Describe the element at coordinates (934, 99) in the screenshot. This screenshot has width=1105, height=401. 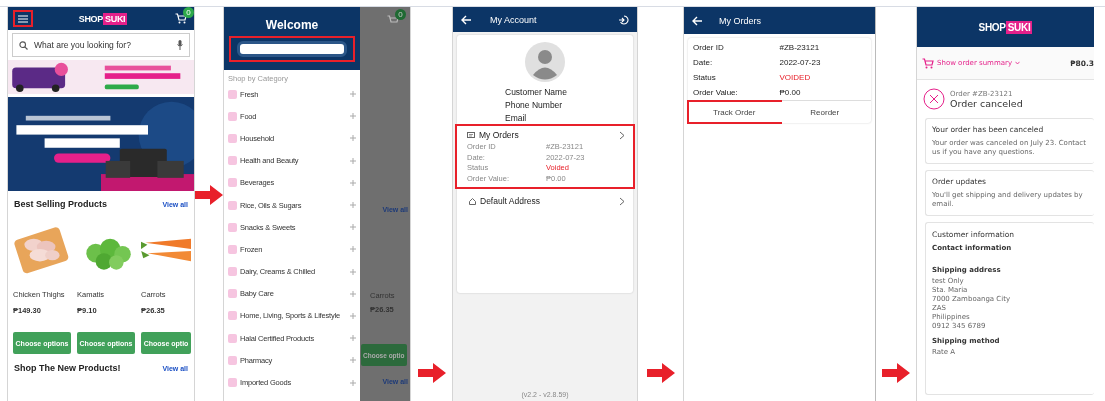
I see `close-circle-icon` at that location.